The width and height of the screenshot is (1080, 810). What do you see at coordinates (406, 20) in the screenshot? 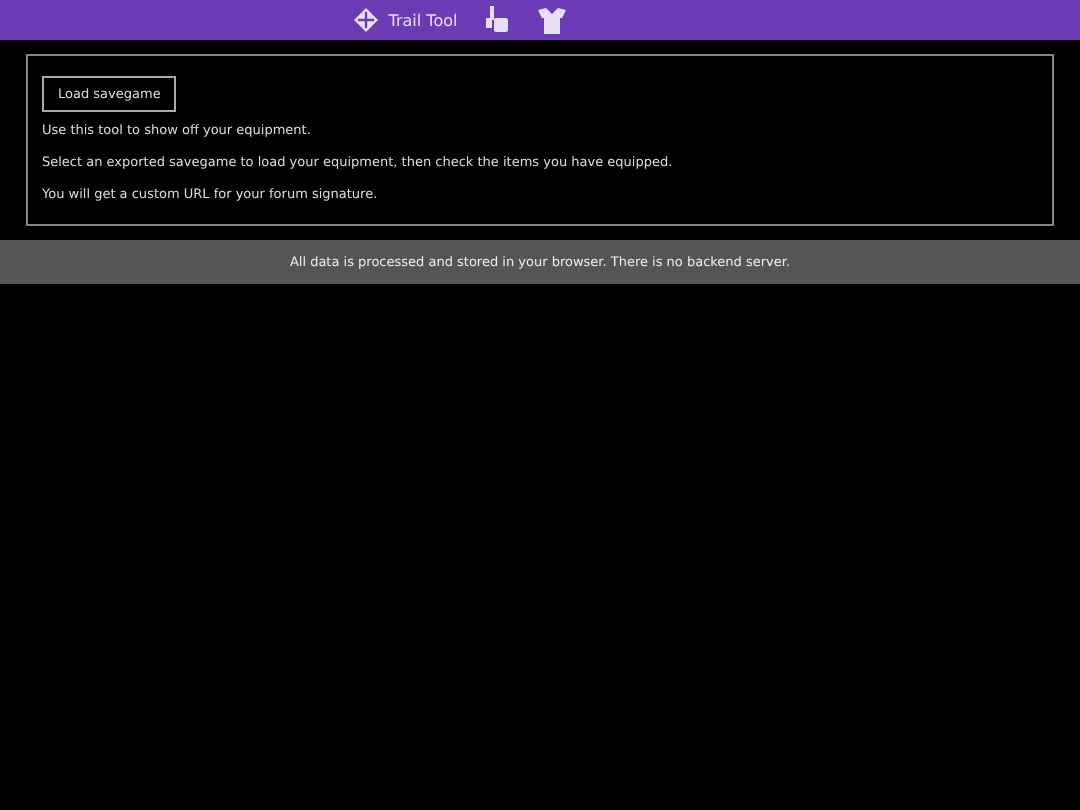
I see `brand-link: Trail Tool` at bounding box center [406, 20].